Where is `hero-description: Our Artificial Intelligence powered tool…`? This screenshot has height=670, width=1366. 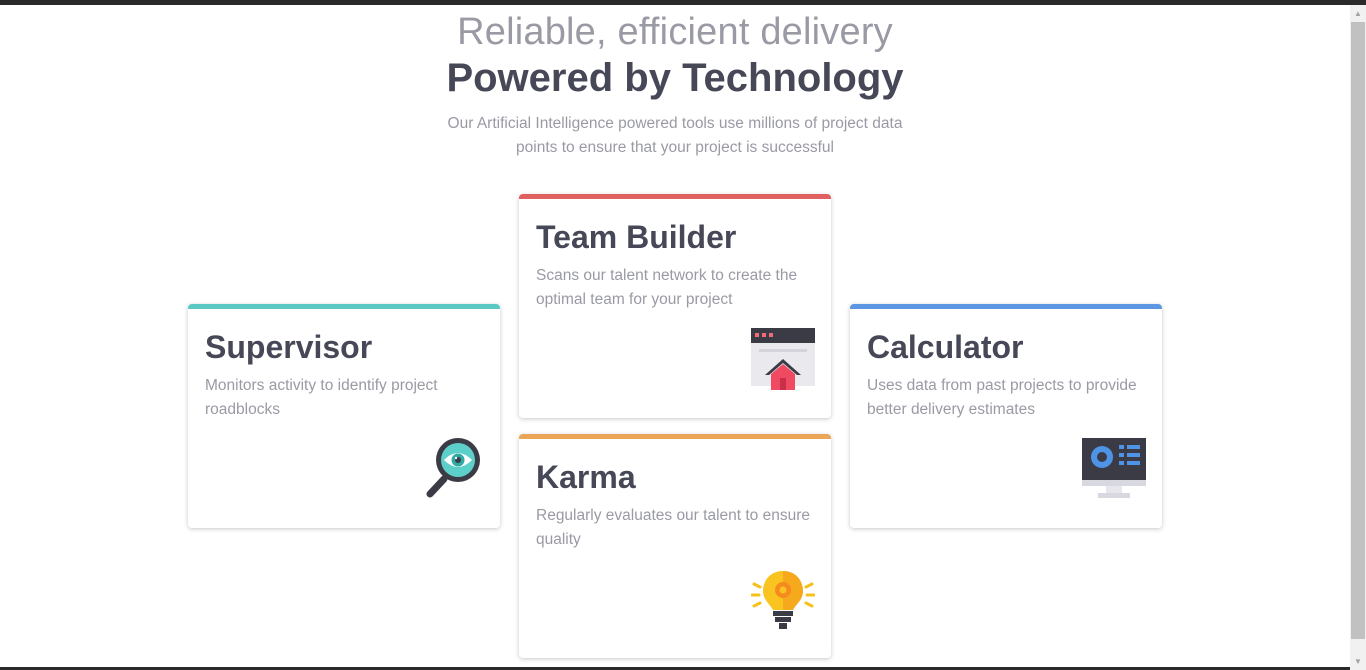
hero-description: Our Artificial Intelligence powered tool… is located at coordinates (675, 135).